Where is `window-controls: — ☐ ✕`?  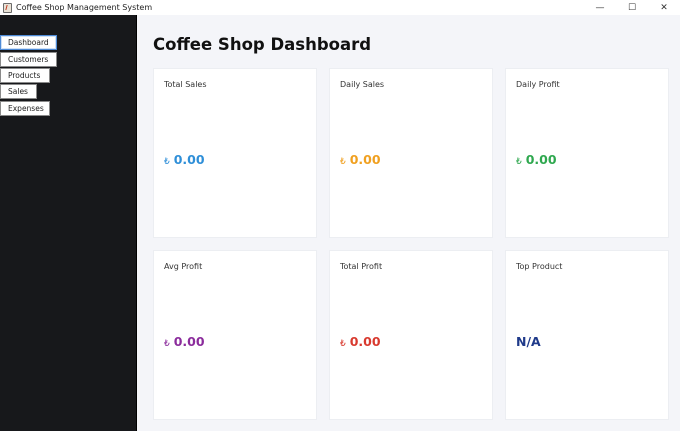 window-controls: — ☐ ✕ is located at coordinates (632, 7).